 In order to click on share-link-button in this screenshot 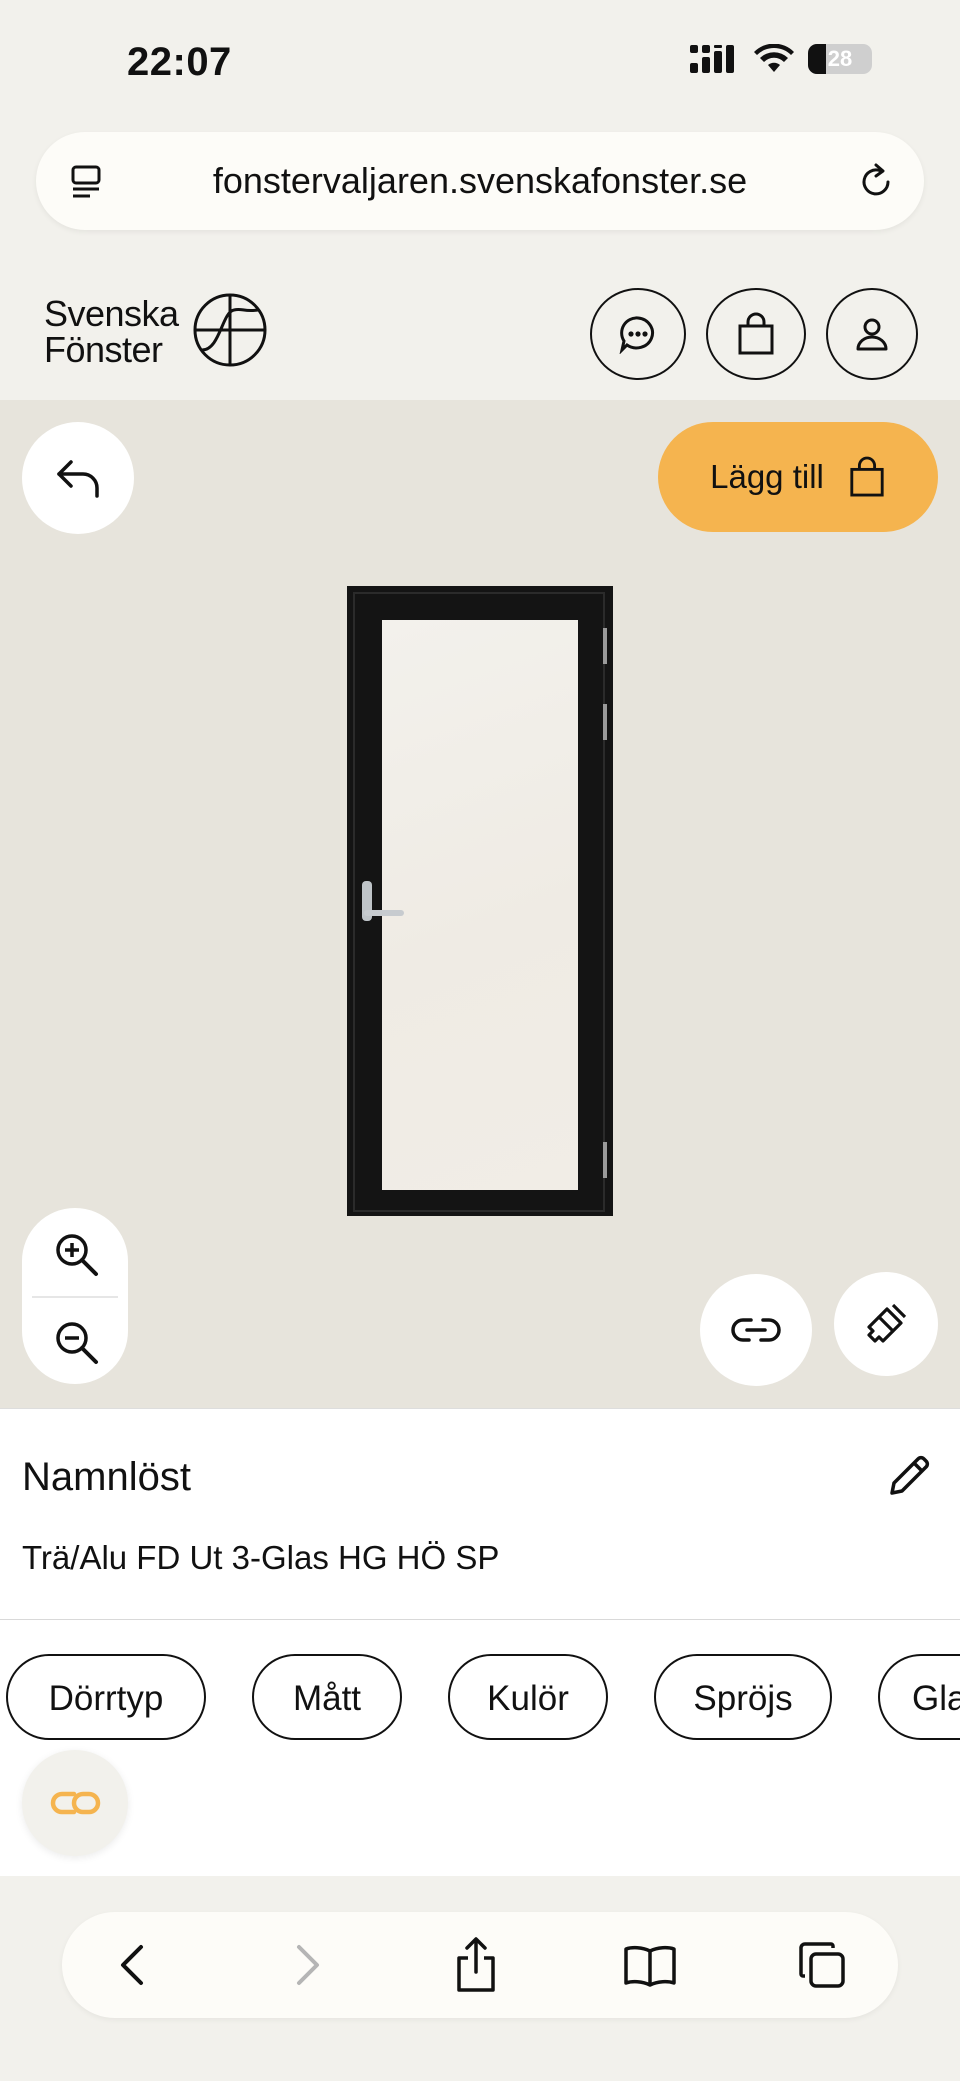, I will do `click(756, 1330)`.